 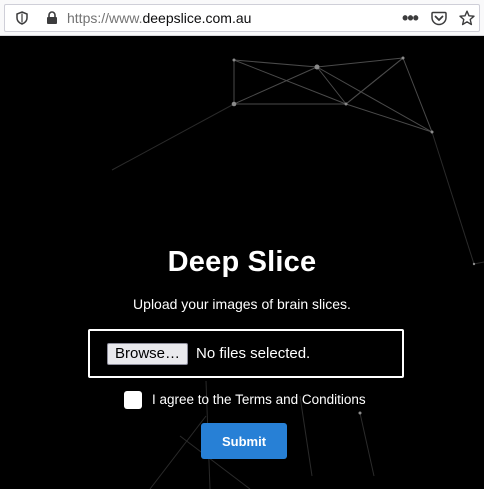 What do you see at coordinates (259, 399) in the screenshot?
I see `terms-label: I agree to the Terms and Conditions` at bounding box center [259, 399].